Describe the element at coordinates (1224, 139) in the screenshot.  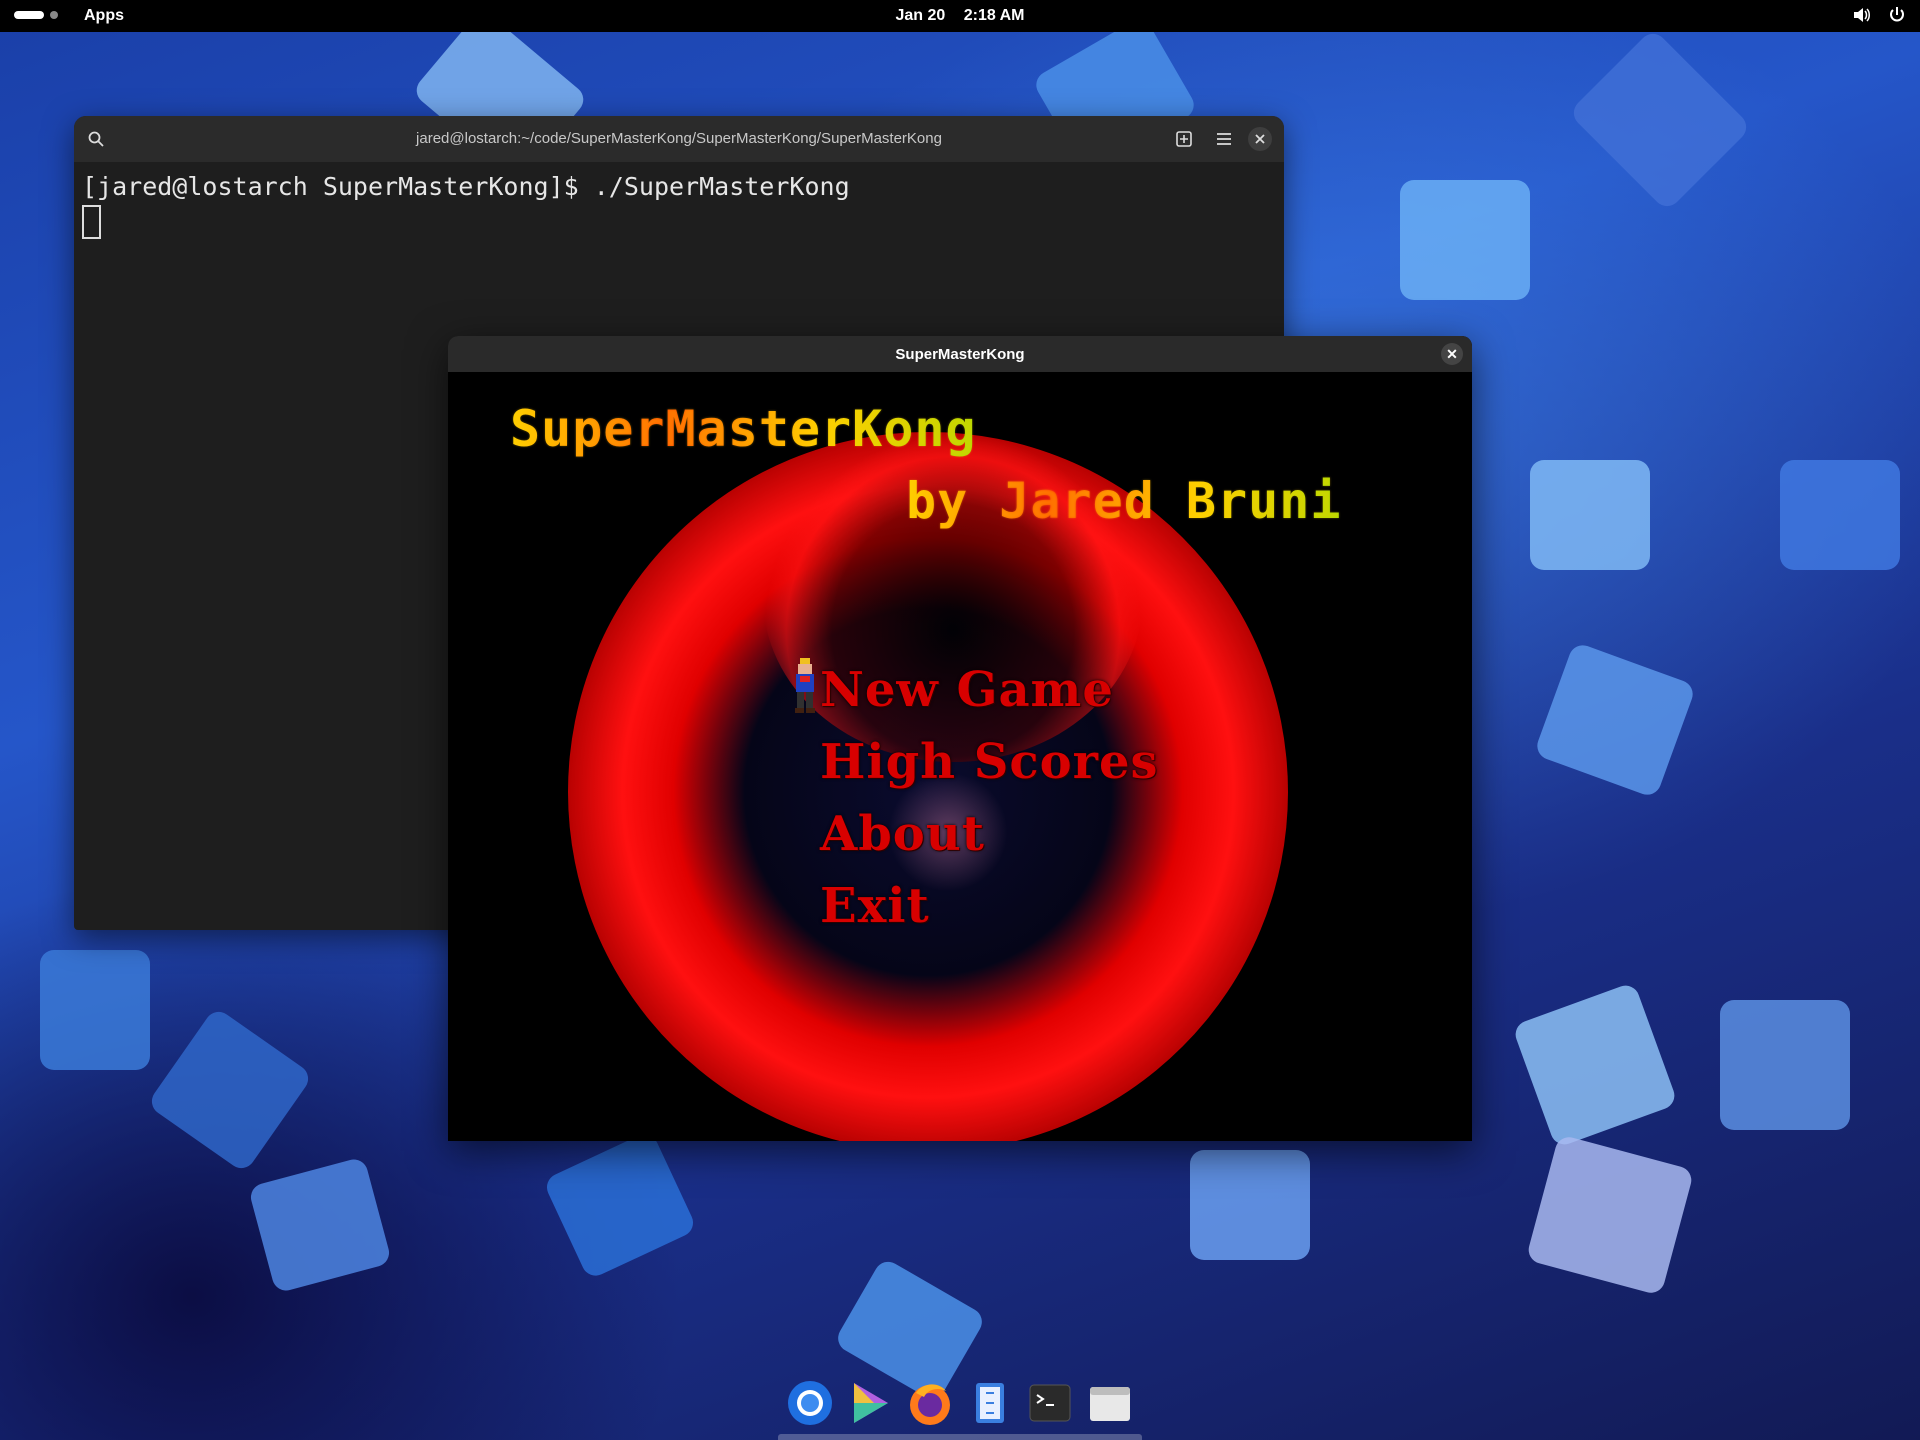
I see `menu-icon` at that location.